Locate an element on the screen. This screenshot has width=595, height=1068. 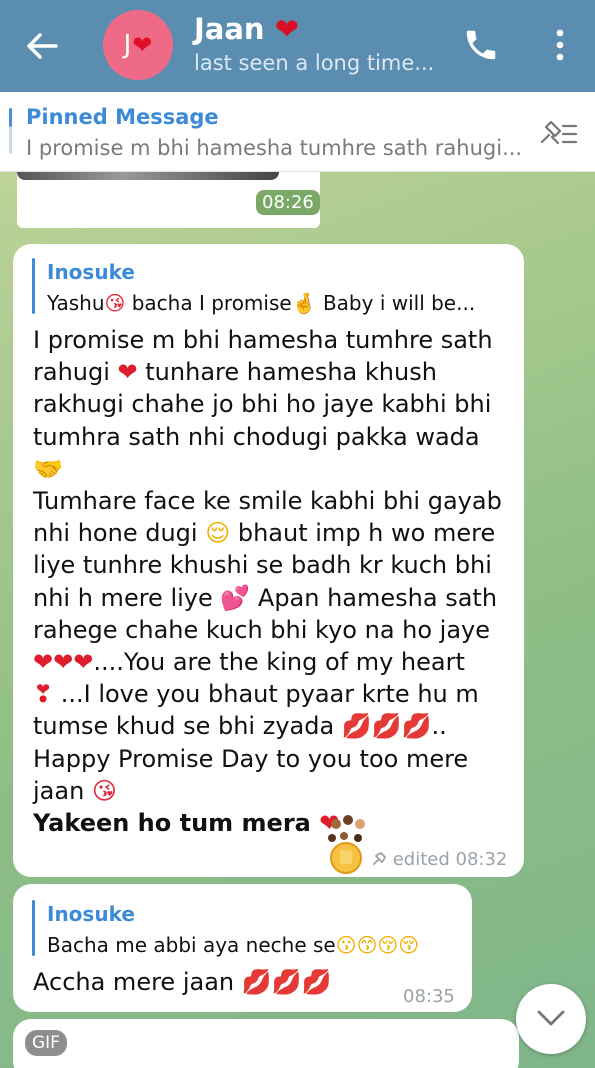
more-menu-button is located at coordinates (560, 45).